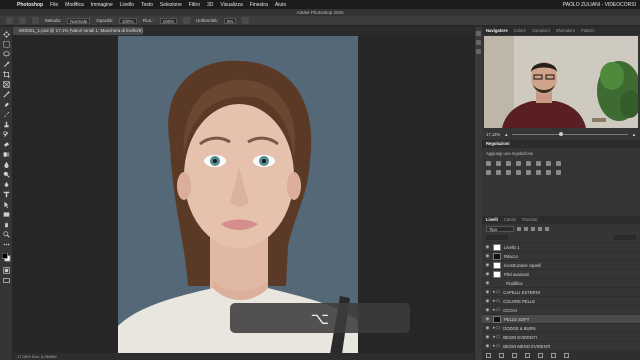  Describe the element at coordinates (79, 20) in the screenshot. I see `mode-select: Normale` at that location.